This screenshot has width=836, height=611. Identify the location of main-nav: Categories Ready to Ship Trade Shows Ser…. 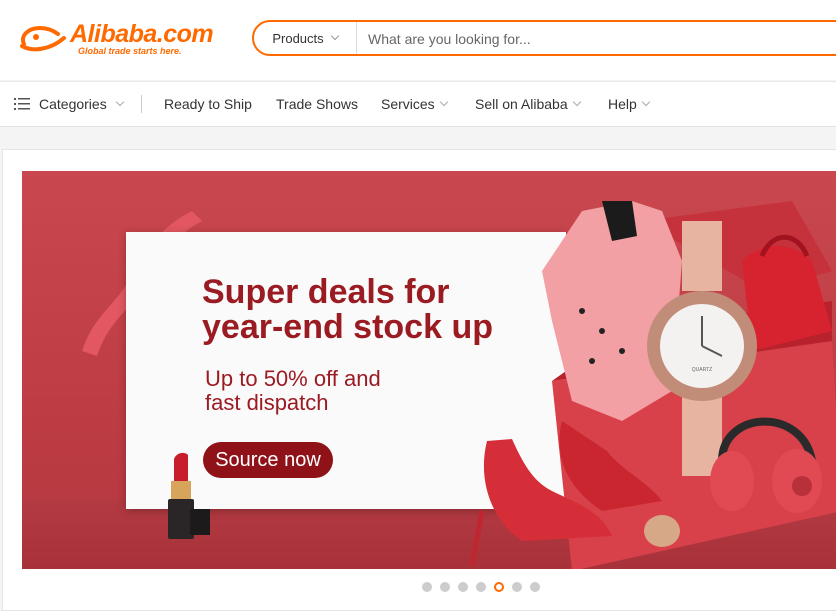
(418, 104).